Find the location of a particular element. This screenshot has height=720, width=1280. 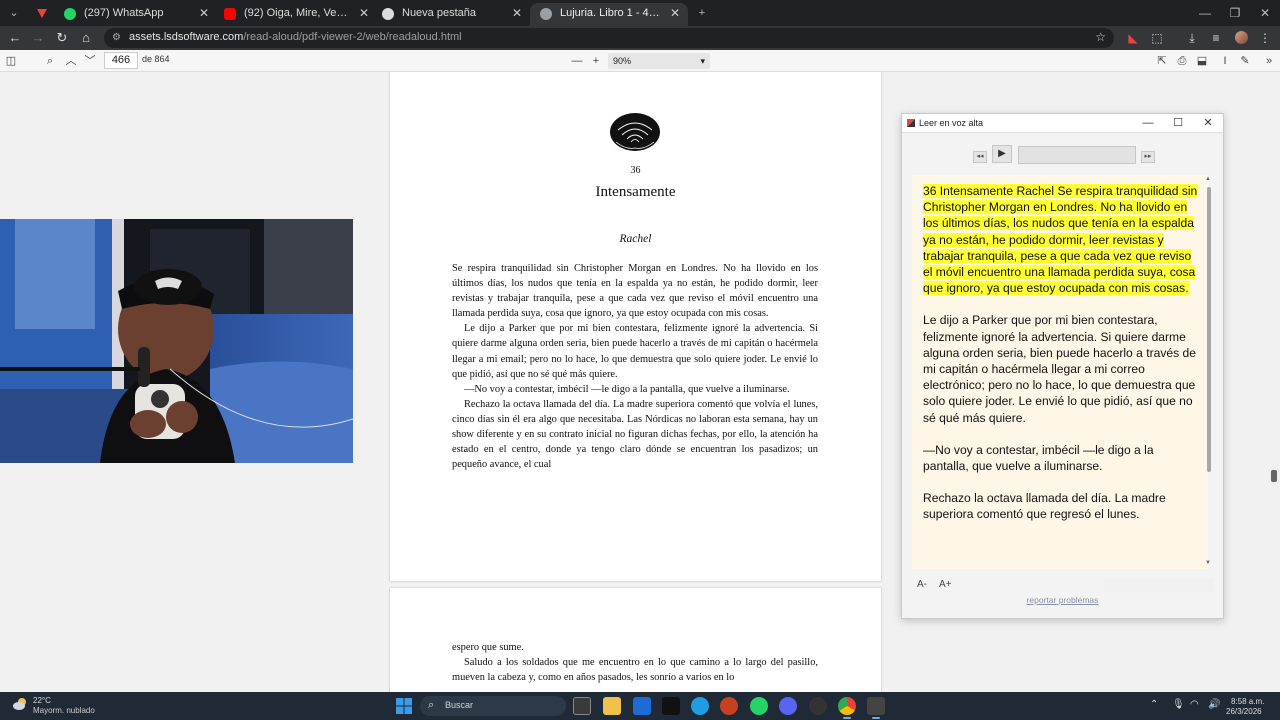

cloudy-weather-icon is located at coordinates (20, 704).